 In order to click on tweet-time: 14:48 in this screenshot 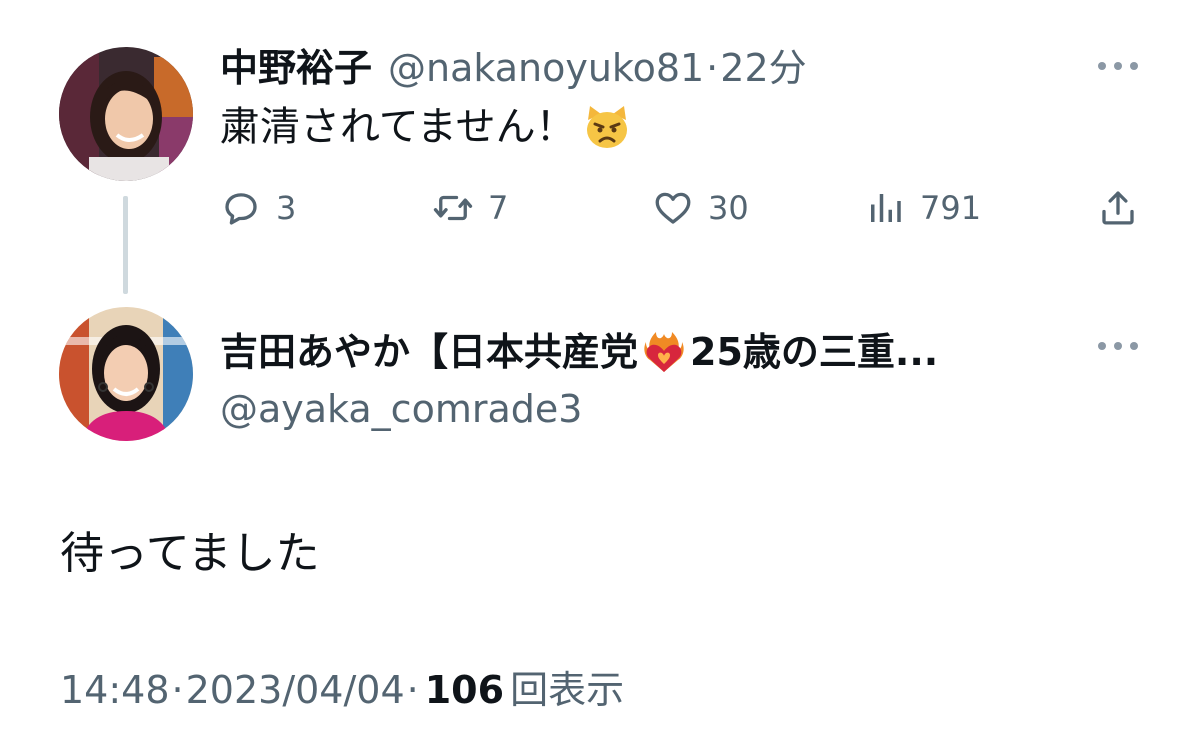, I will do `click(115, 690)`.